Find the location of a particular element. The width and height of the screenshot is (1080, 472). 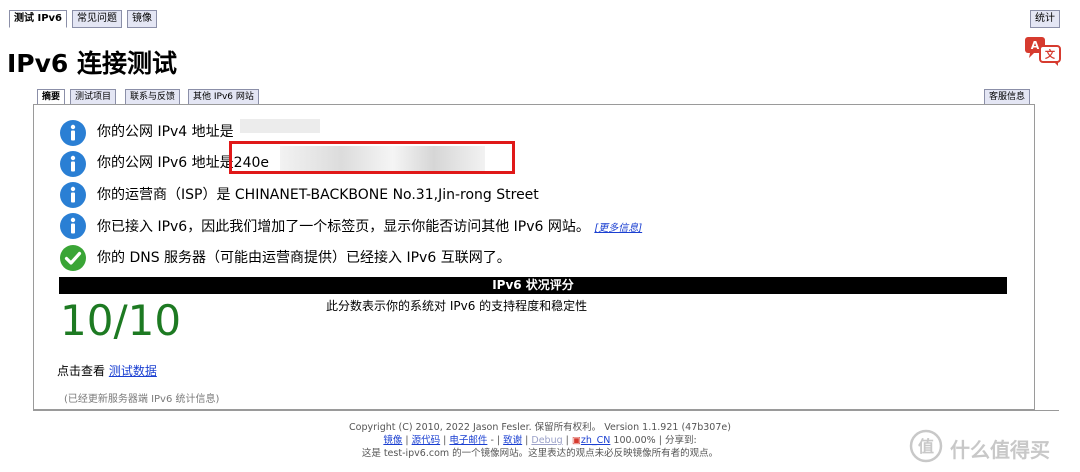

score-header: IPv6 状况评分 is located at coordinates (533, 285).